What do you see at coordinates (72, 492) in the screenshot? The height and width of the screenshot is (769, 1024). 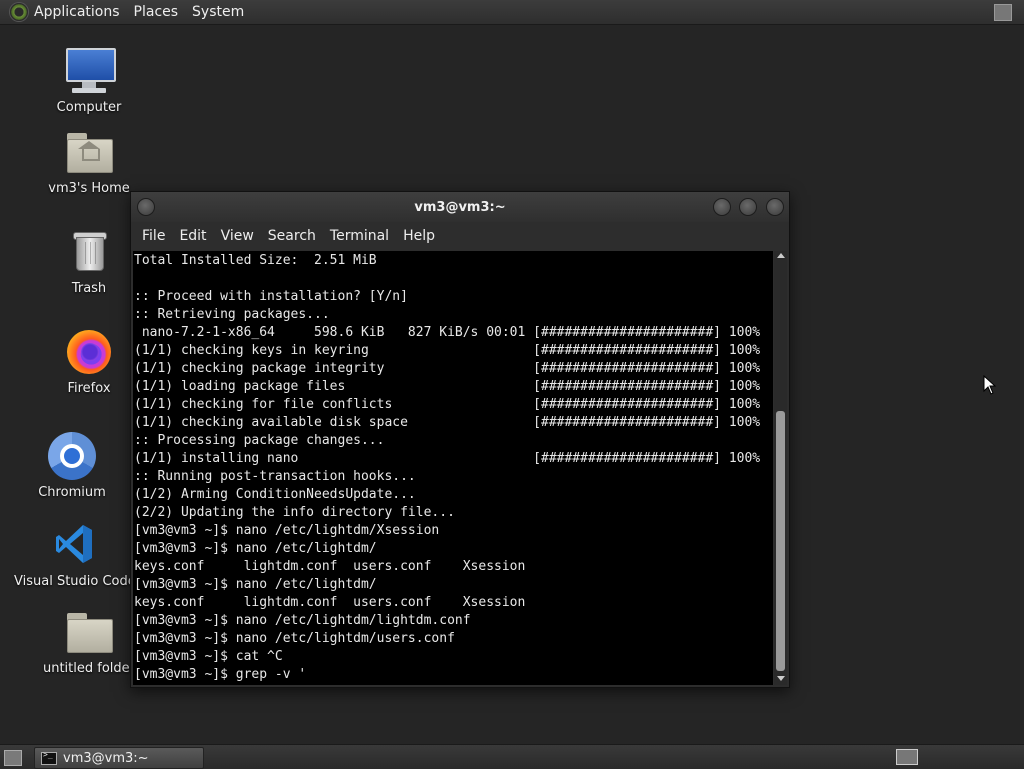 I see `desktop-icon-label: Chromium` at bounding box center [72, 492].